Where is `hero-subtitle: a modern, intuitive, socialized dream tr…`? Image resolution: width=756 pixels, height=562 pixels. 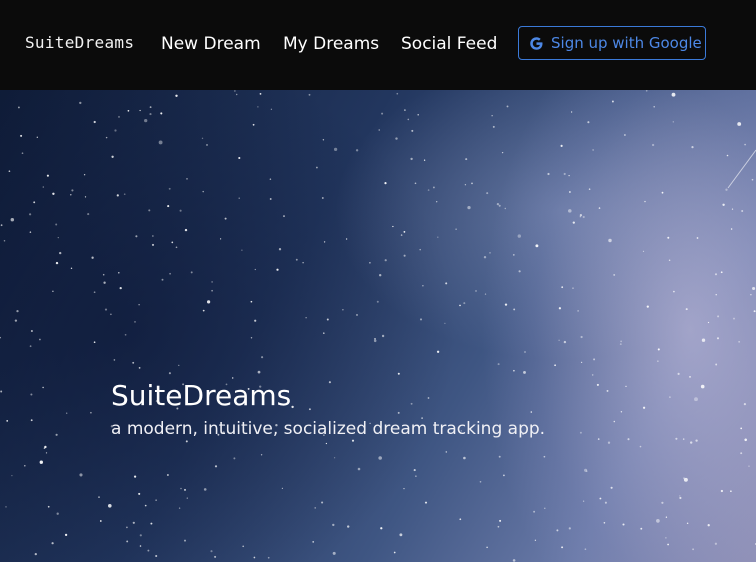
hero-subtitle: a modern, intuitive, socialized dream tr… is located at coordinates (328, 429).